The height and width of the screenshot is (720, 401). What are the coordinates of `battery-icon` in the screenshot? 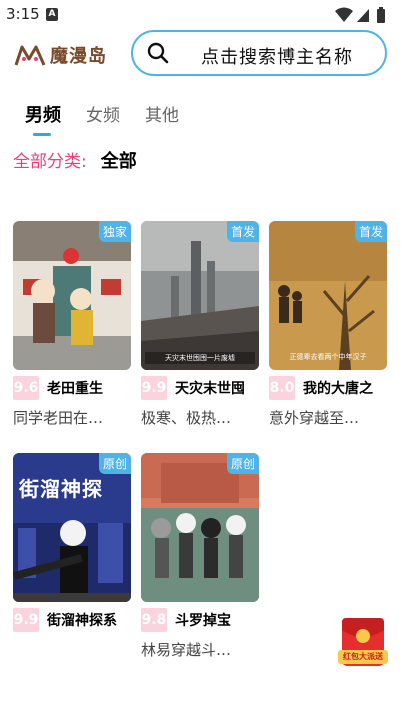 It's located at (381, 16).